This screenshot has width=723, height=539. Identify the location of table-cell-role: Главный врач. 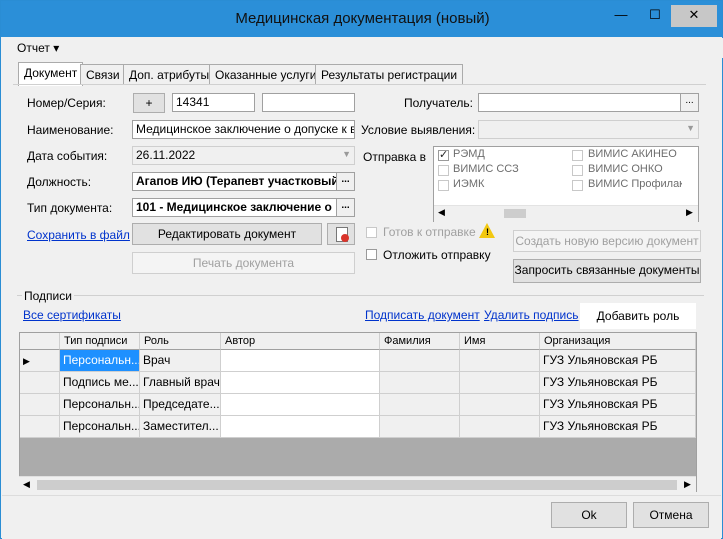
(180, 383).